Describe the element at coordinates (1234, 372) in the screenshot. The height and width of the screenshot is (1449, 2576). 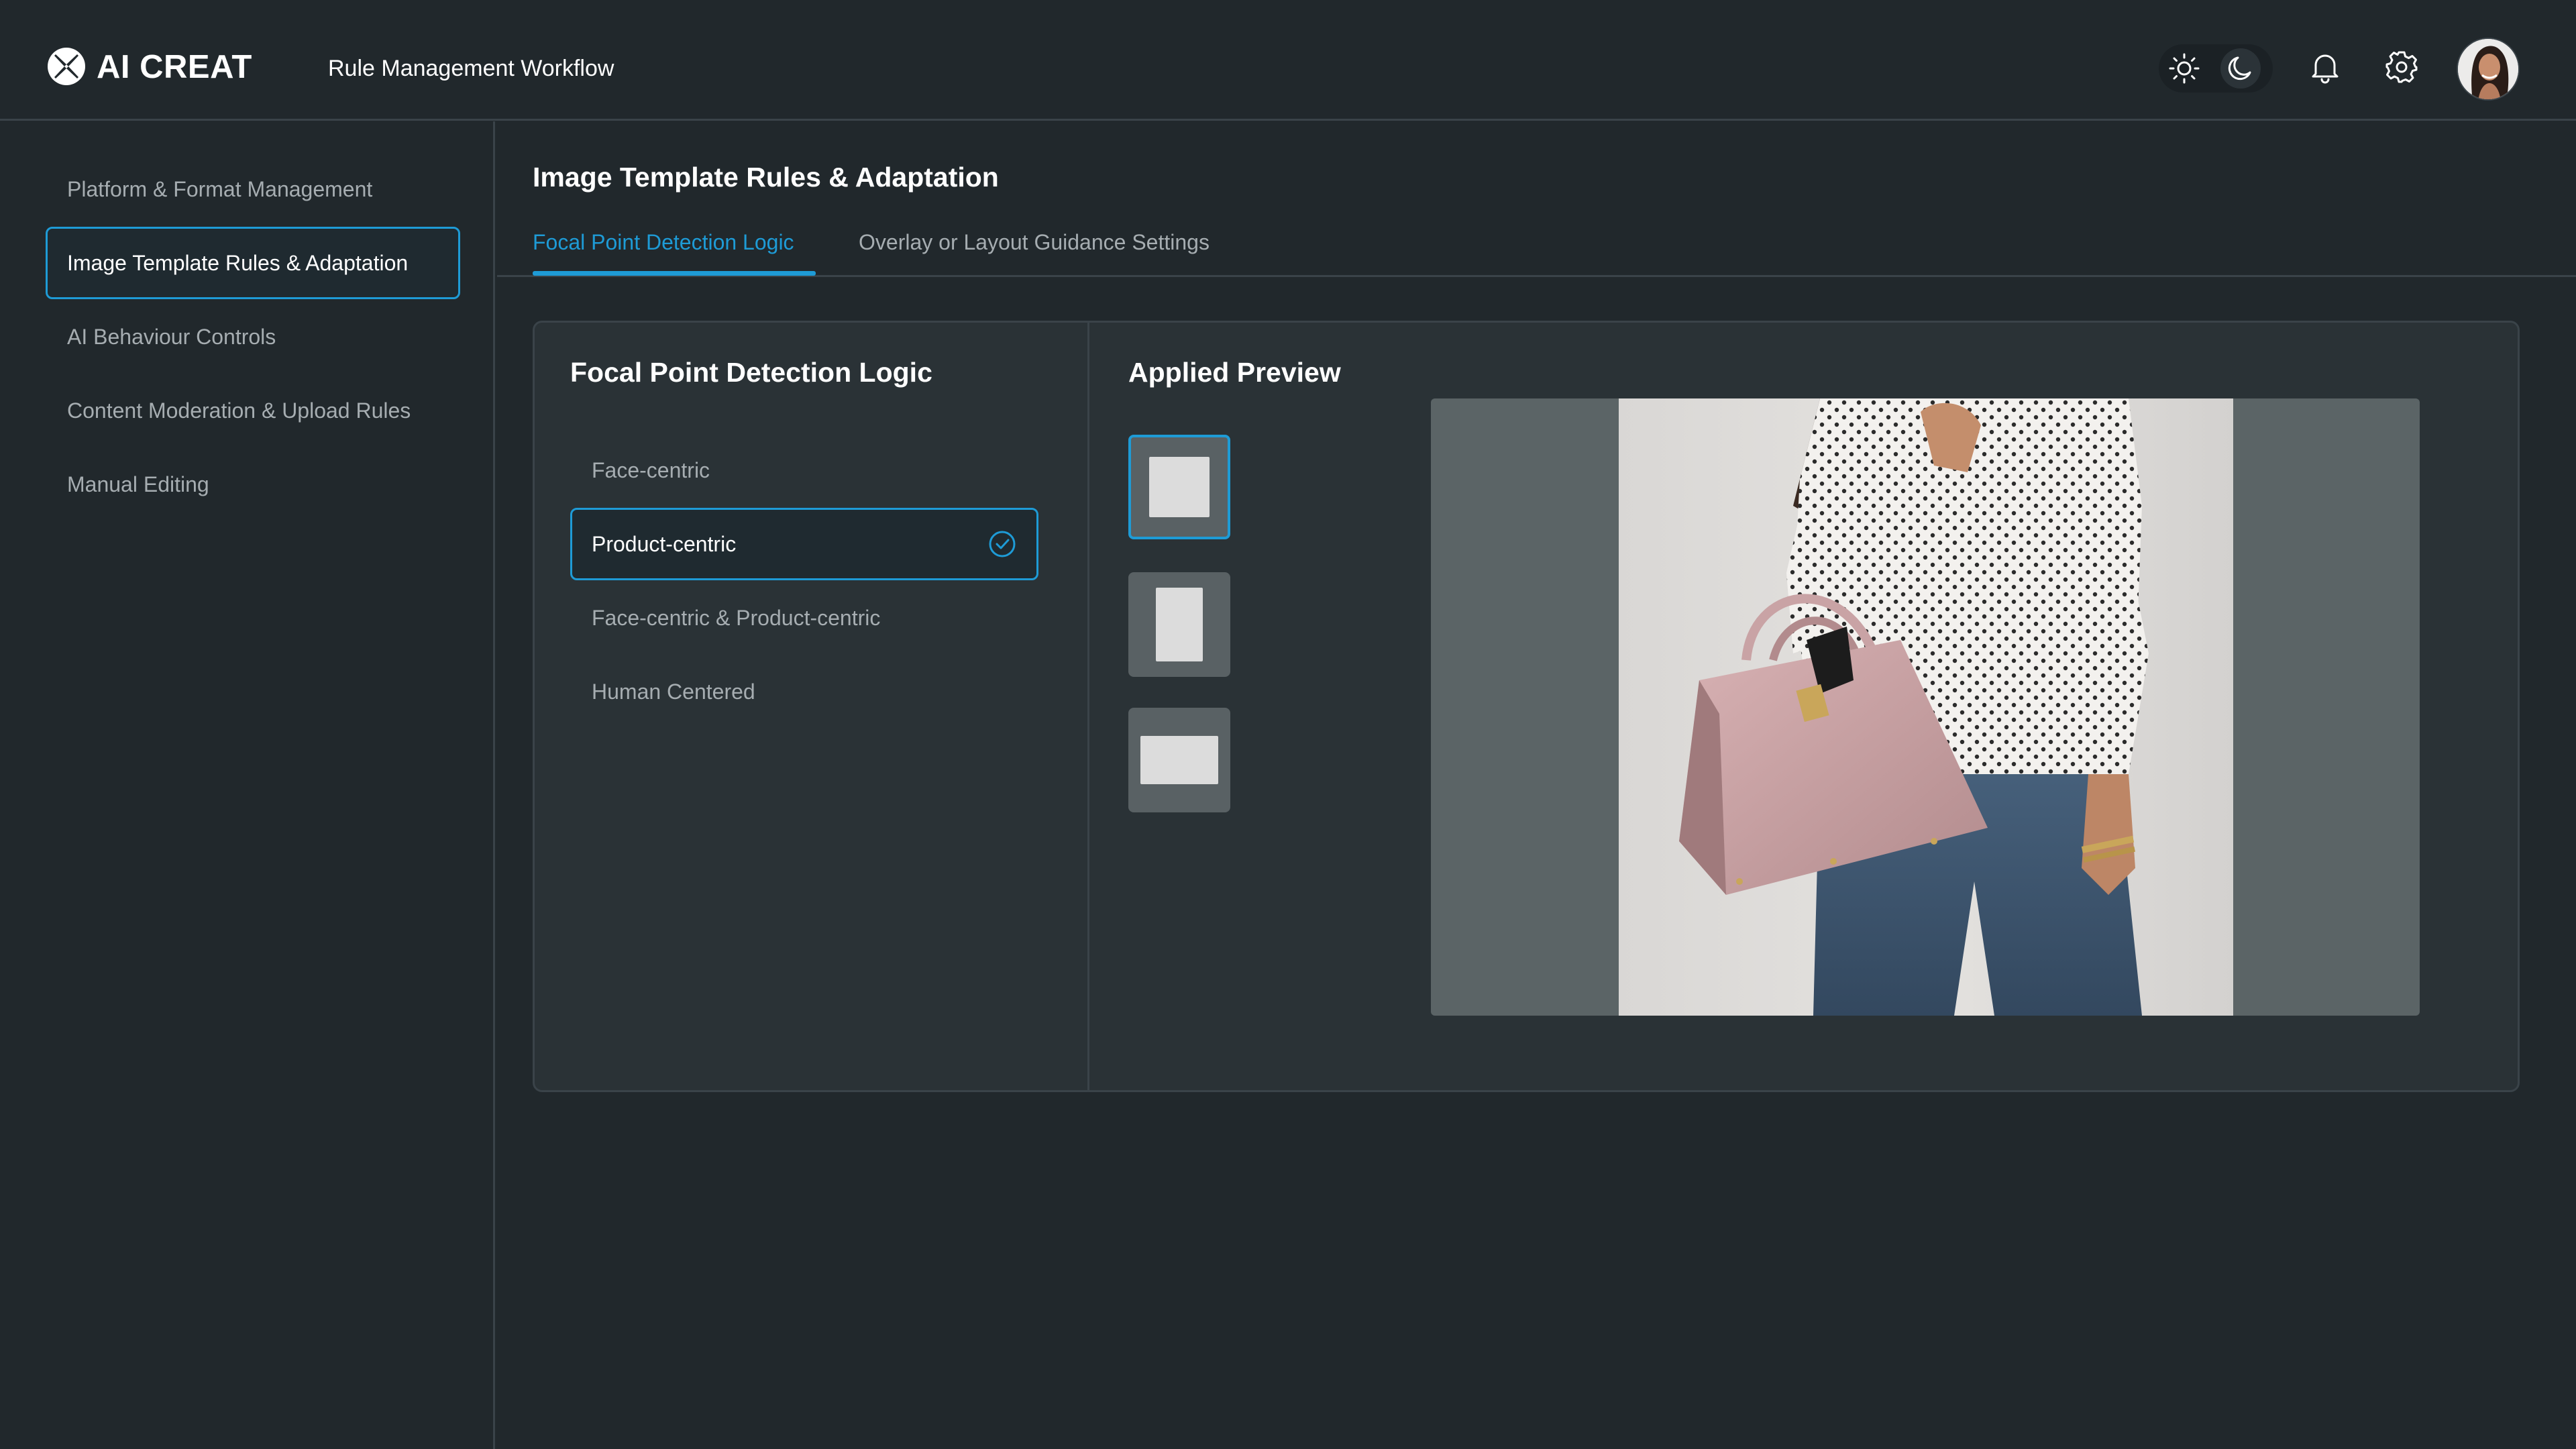
I see `preview-section-title: Applied Preview` at that location.